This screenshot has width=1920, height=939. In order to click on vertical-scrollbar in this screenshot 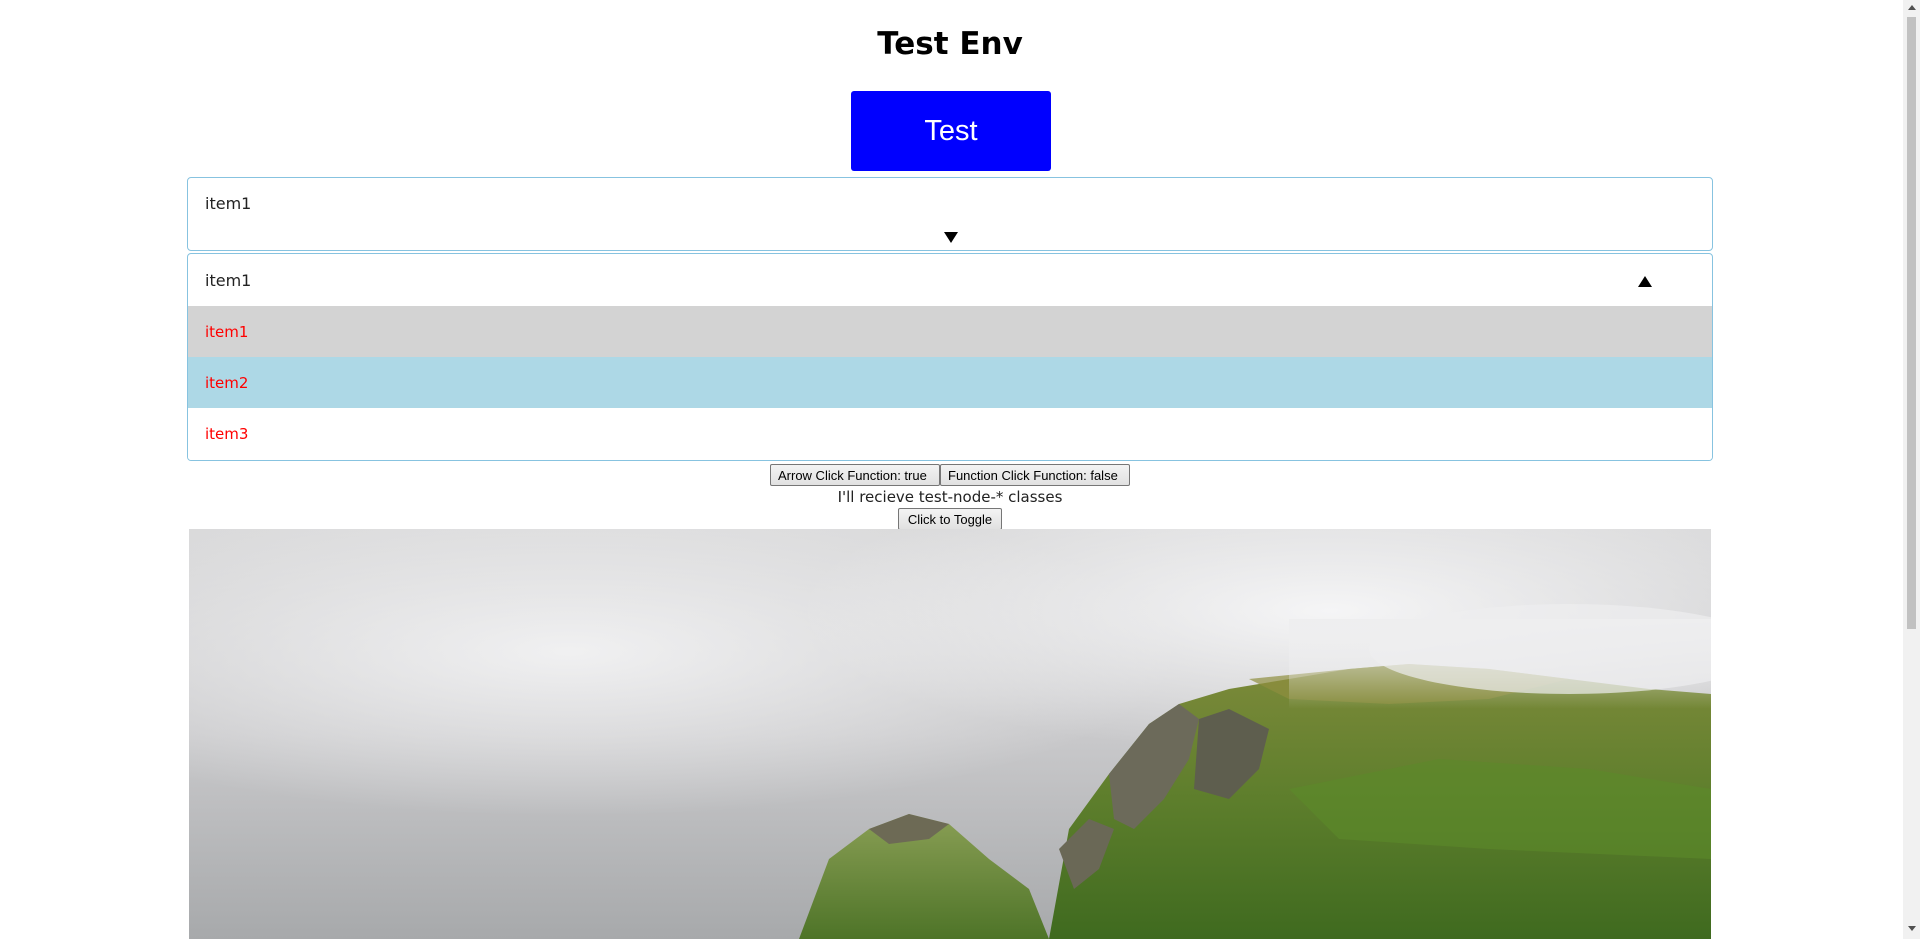, I will do `click(1911, 469)`.